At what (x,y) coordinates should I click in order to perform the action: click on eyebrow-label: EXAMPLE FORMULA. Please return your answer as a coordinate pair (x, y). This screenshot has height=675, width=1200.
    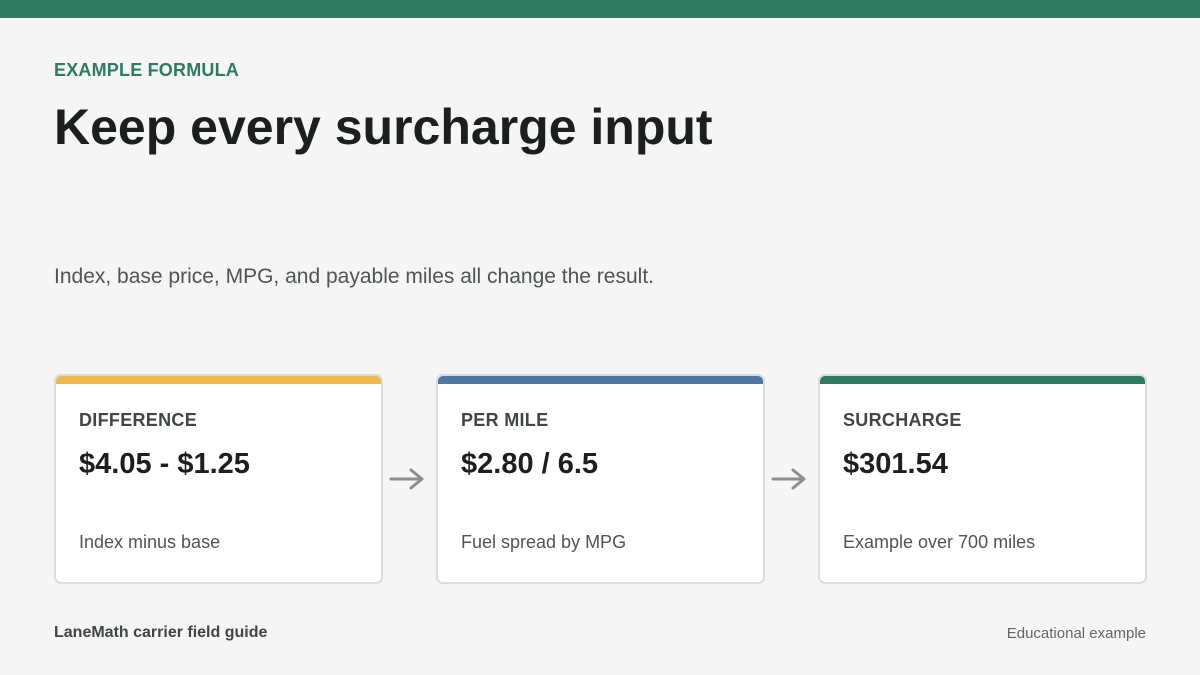
    Looking at the image, I should click on (146, 70).